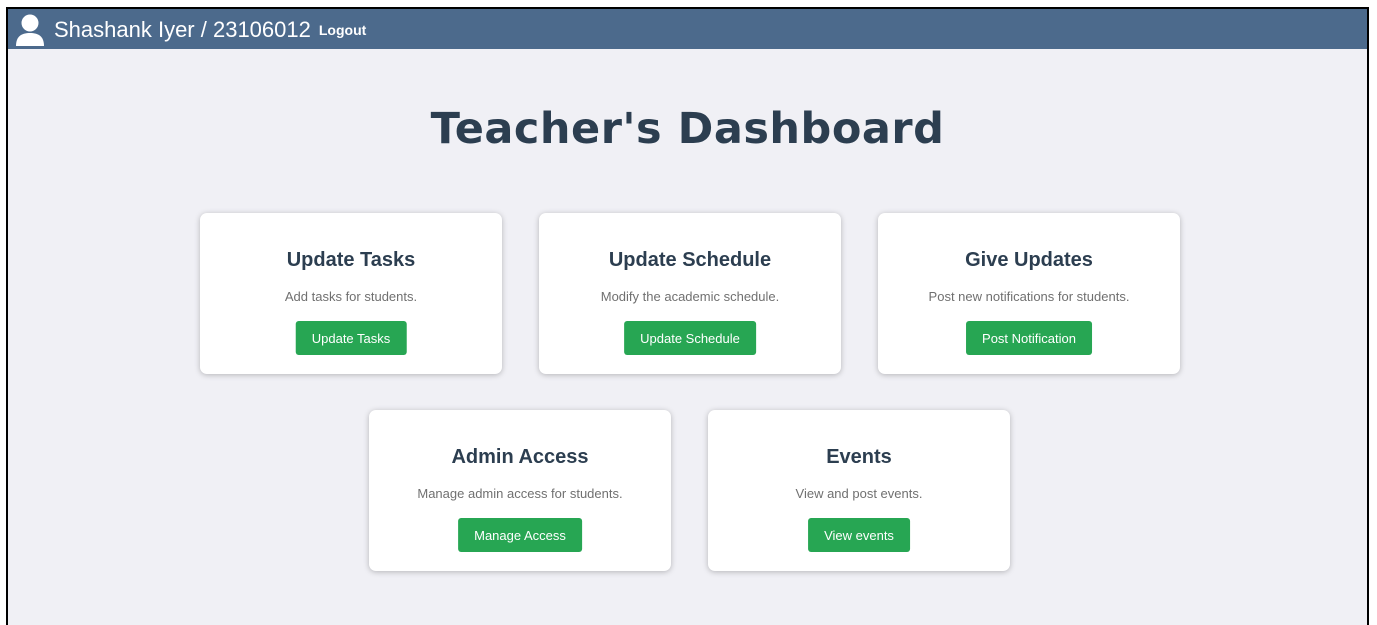 Image resolution: width=1377 pixels, height=625 pixels. What do you see at coordinates (690, 338) in the screenshot?
I see `update-schedule-button: Update Schedule` at bounding box center [690, 338].